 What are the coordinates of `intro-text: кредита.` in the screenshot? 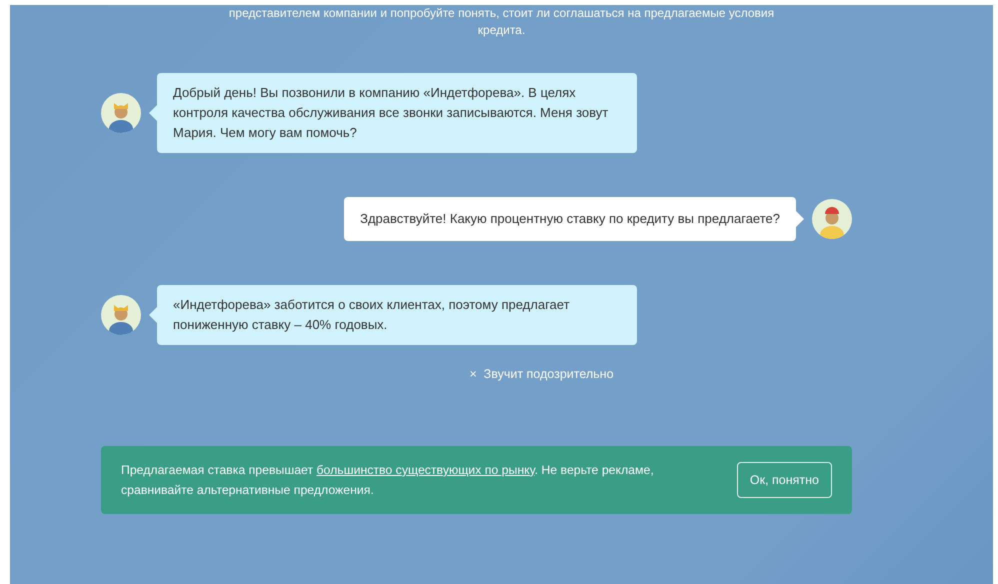 It's located at (501, 30).